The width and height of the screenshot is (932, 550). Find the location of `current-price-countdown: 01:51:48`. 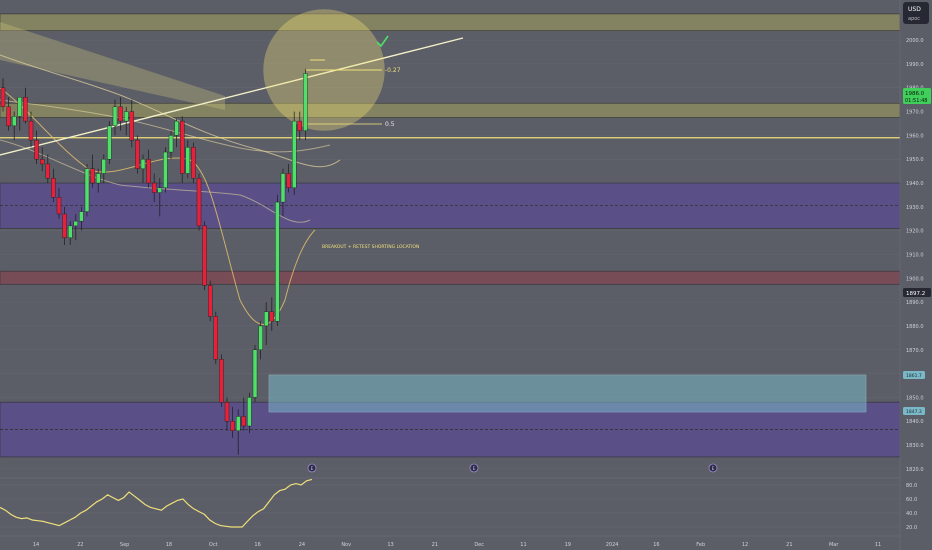

current-price-countdown: 01:51:48 is located at coordinates (916, 101).